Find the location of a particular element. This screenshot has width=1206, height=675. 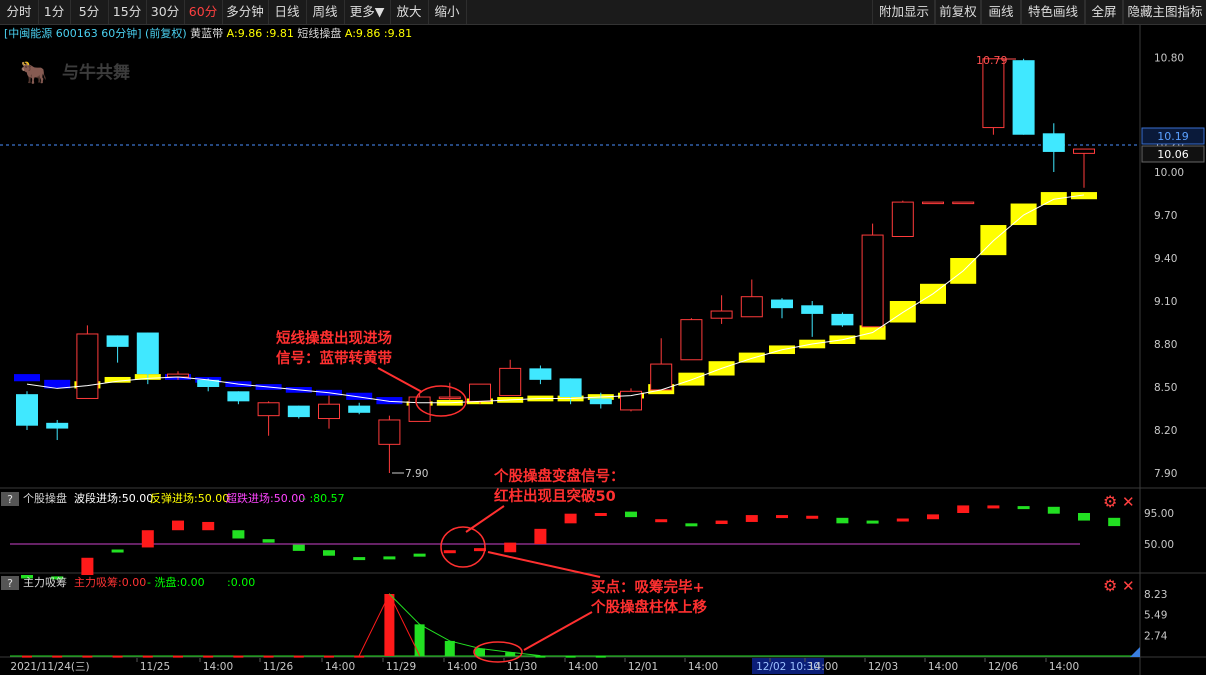

price-axis-tick: 10.00 is located at coordinates (1169, 173).